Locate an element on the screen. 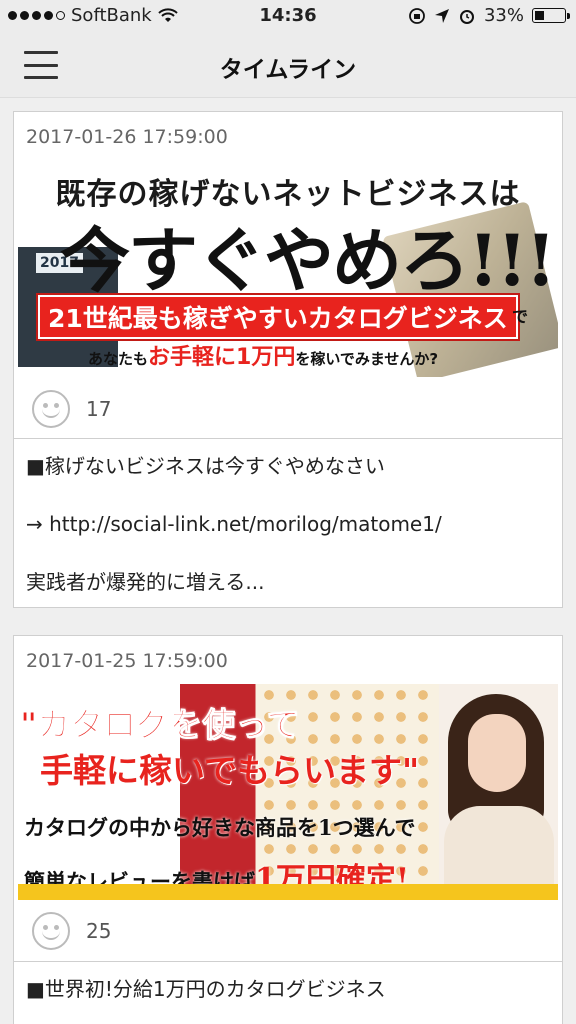 The width and height of the screenshot is (576, 1024). banner-red-suffix: で is located at coordinates (520, 316).